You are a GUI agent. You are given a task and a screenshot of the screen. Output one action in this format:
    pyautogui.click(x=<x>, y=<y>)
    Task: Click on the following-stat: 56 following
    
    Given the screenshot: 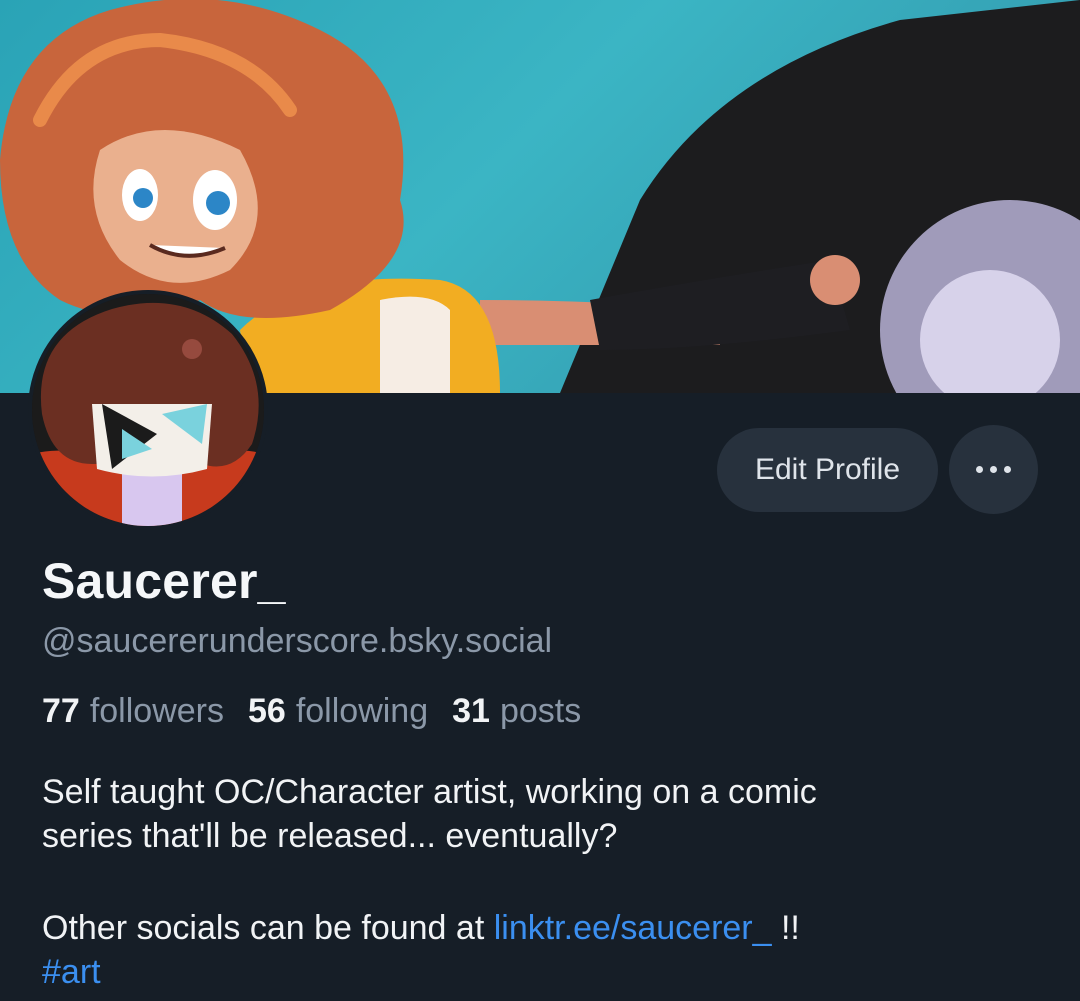 What is the action you would take?
    pyautogui.click(x=338, y=711)
    